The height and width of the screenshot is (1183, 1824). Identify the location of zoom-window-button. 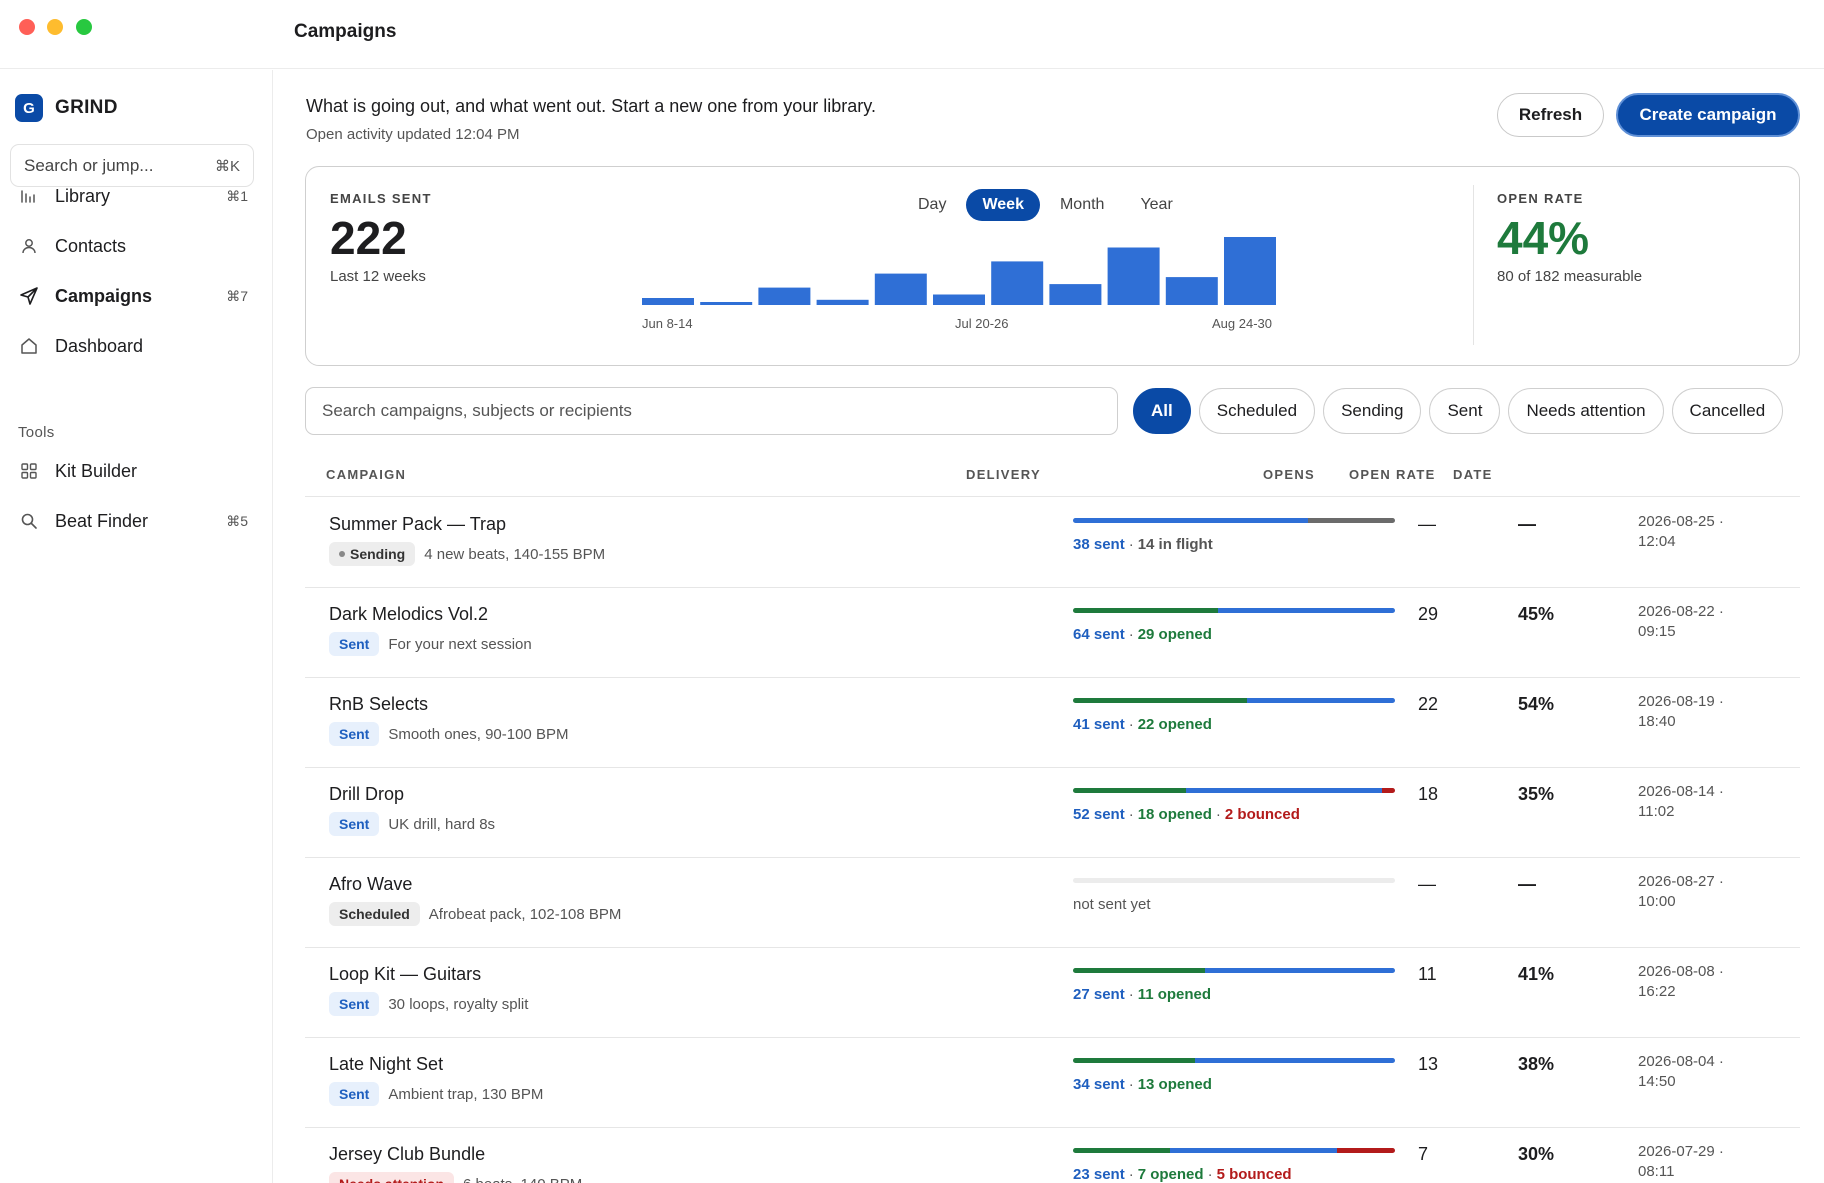
(84, 27).